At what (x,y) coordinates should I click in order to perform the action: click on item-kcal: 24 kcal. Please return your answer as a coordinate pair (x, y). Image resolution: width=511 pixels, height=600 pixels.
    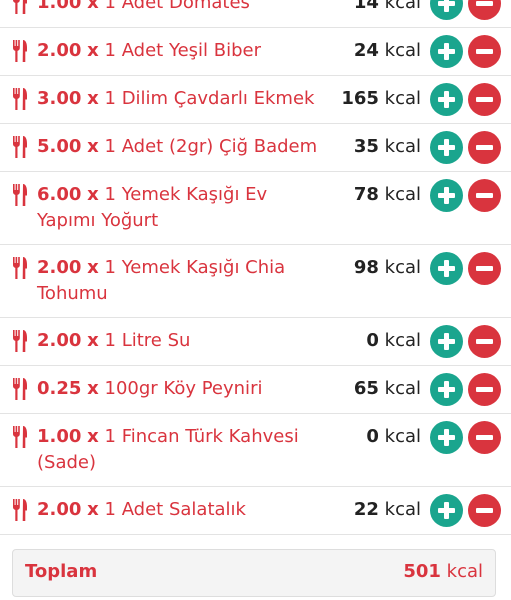
    Looking at the image, I should click on (387, 51).